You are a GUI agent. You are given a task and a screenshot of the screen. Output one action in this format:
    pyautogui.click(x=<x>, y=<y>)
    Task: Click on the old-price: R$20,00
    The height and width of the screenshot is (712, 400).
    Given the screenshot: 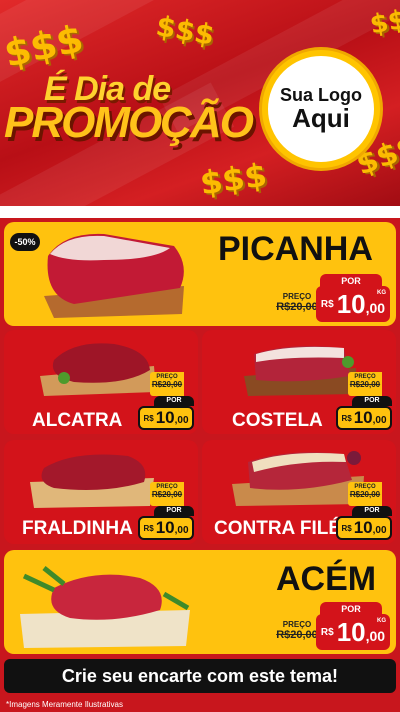 What is the action you would take?
    pyautogui.click(x=297, y=307)
    